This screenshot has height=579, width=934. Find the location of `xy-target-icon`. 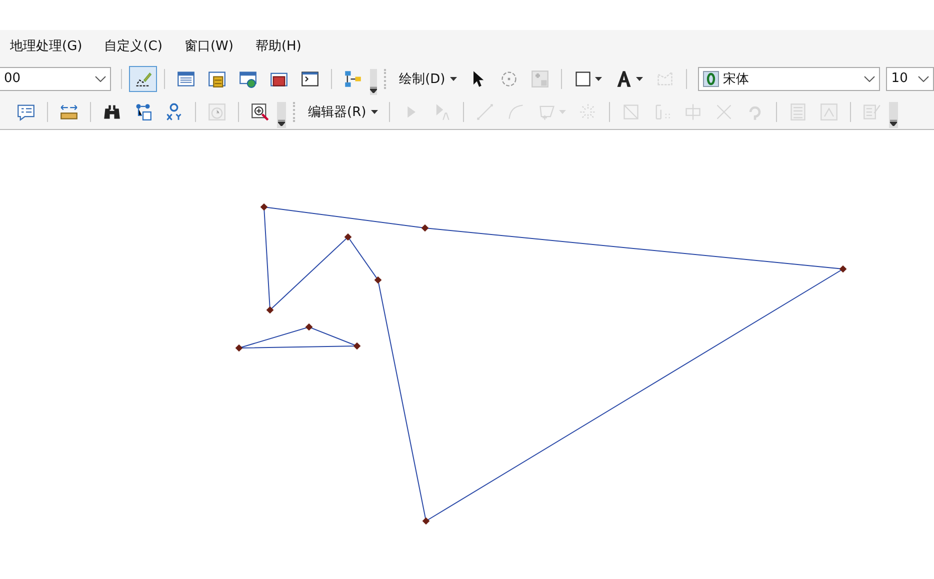

xy-target-icon is located at coordinates (174, 112).